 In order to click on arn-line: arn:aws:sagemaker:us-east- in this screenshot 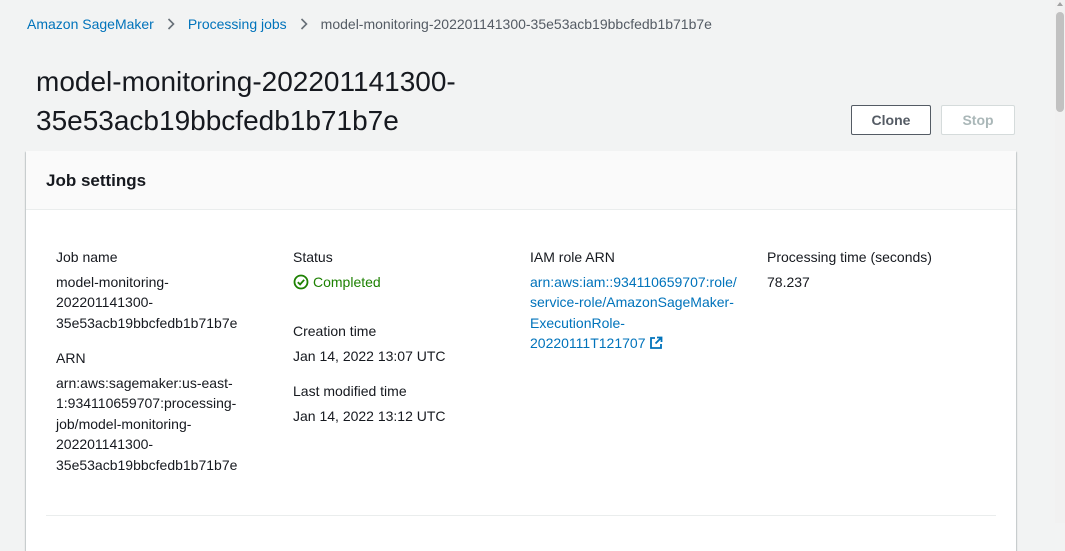, I will do `click(144, 382)`.